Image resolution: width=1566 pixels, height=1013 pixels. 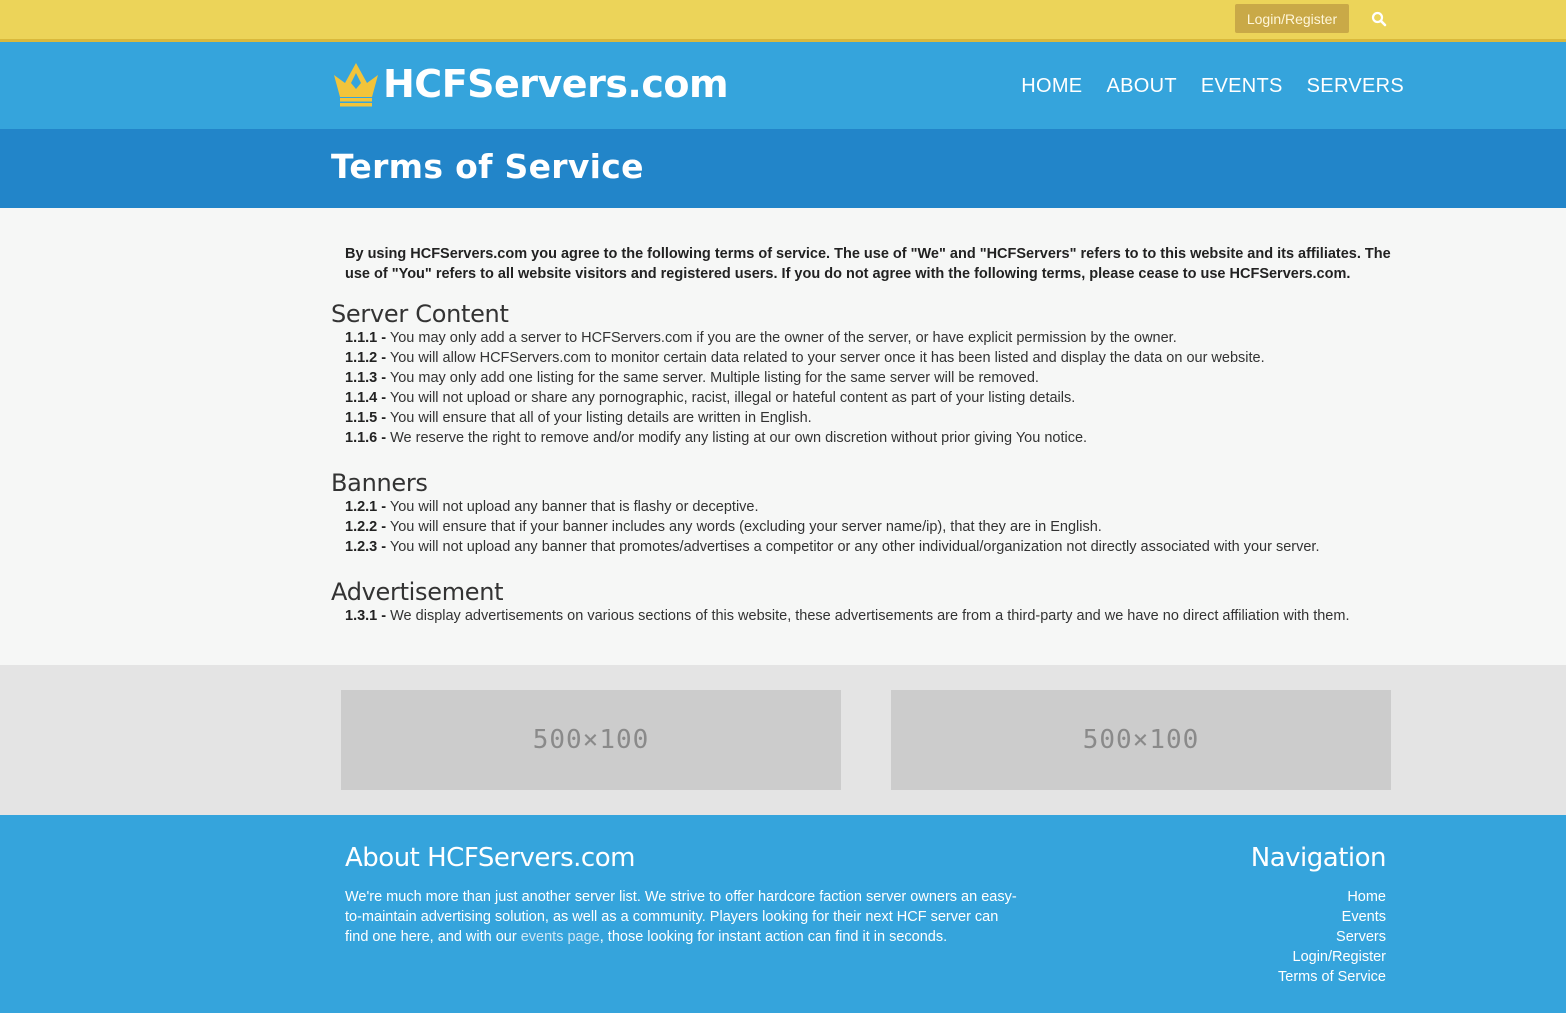 I want to click on footer-link-servers: Servers, so click(x=1332, y=937).